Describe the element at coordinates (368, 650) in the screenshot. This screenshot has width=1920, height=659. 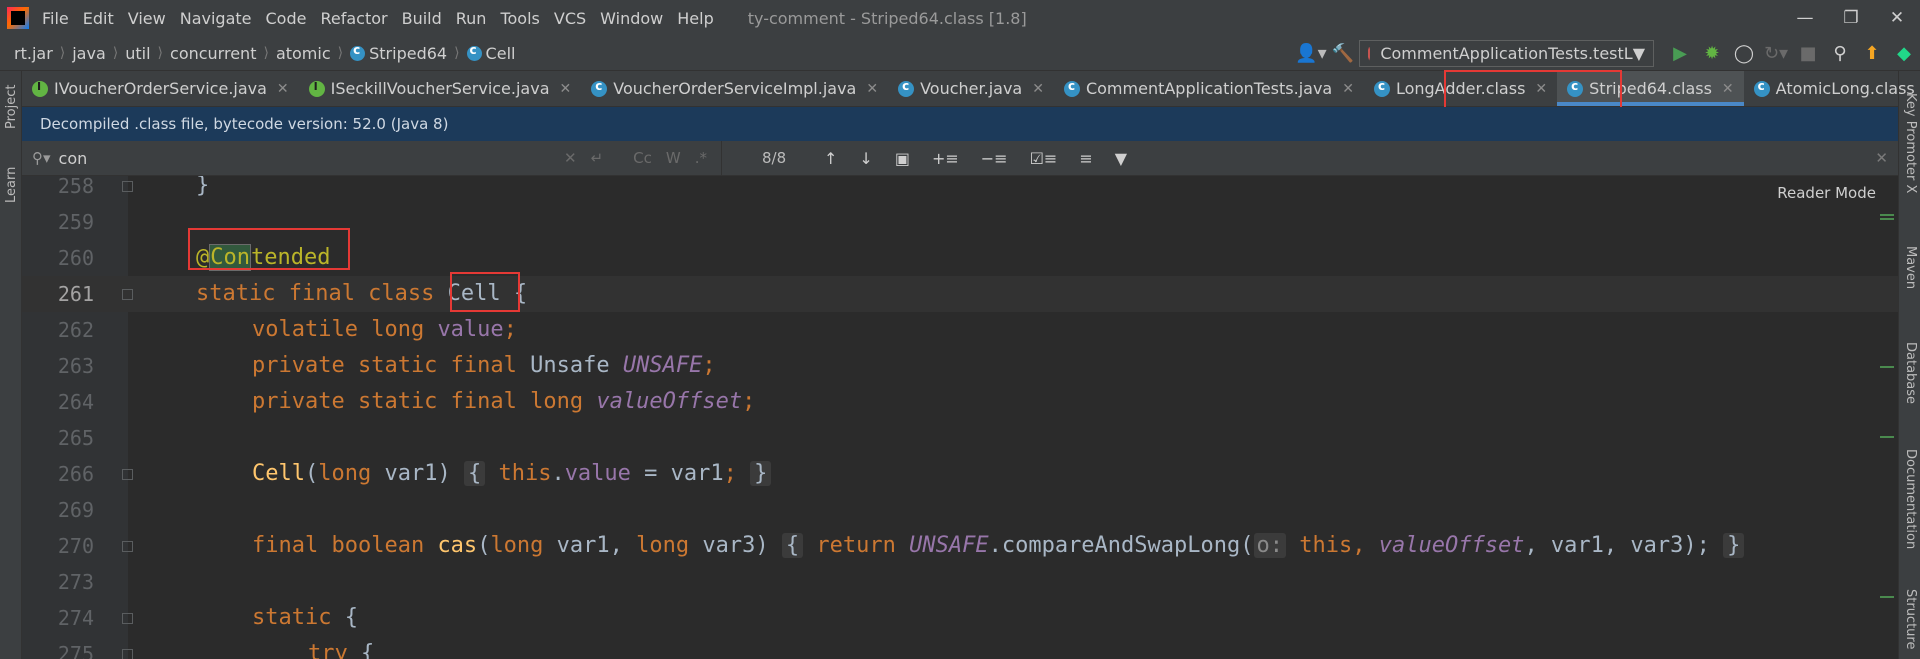
I see `brace: {` at that location.